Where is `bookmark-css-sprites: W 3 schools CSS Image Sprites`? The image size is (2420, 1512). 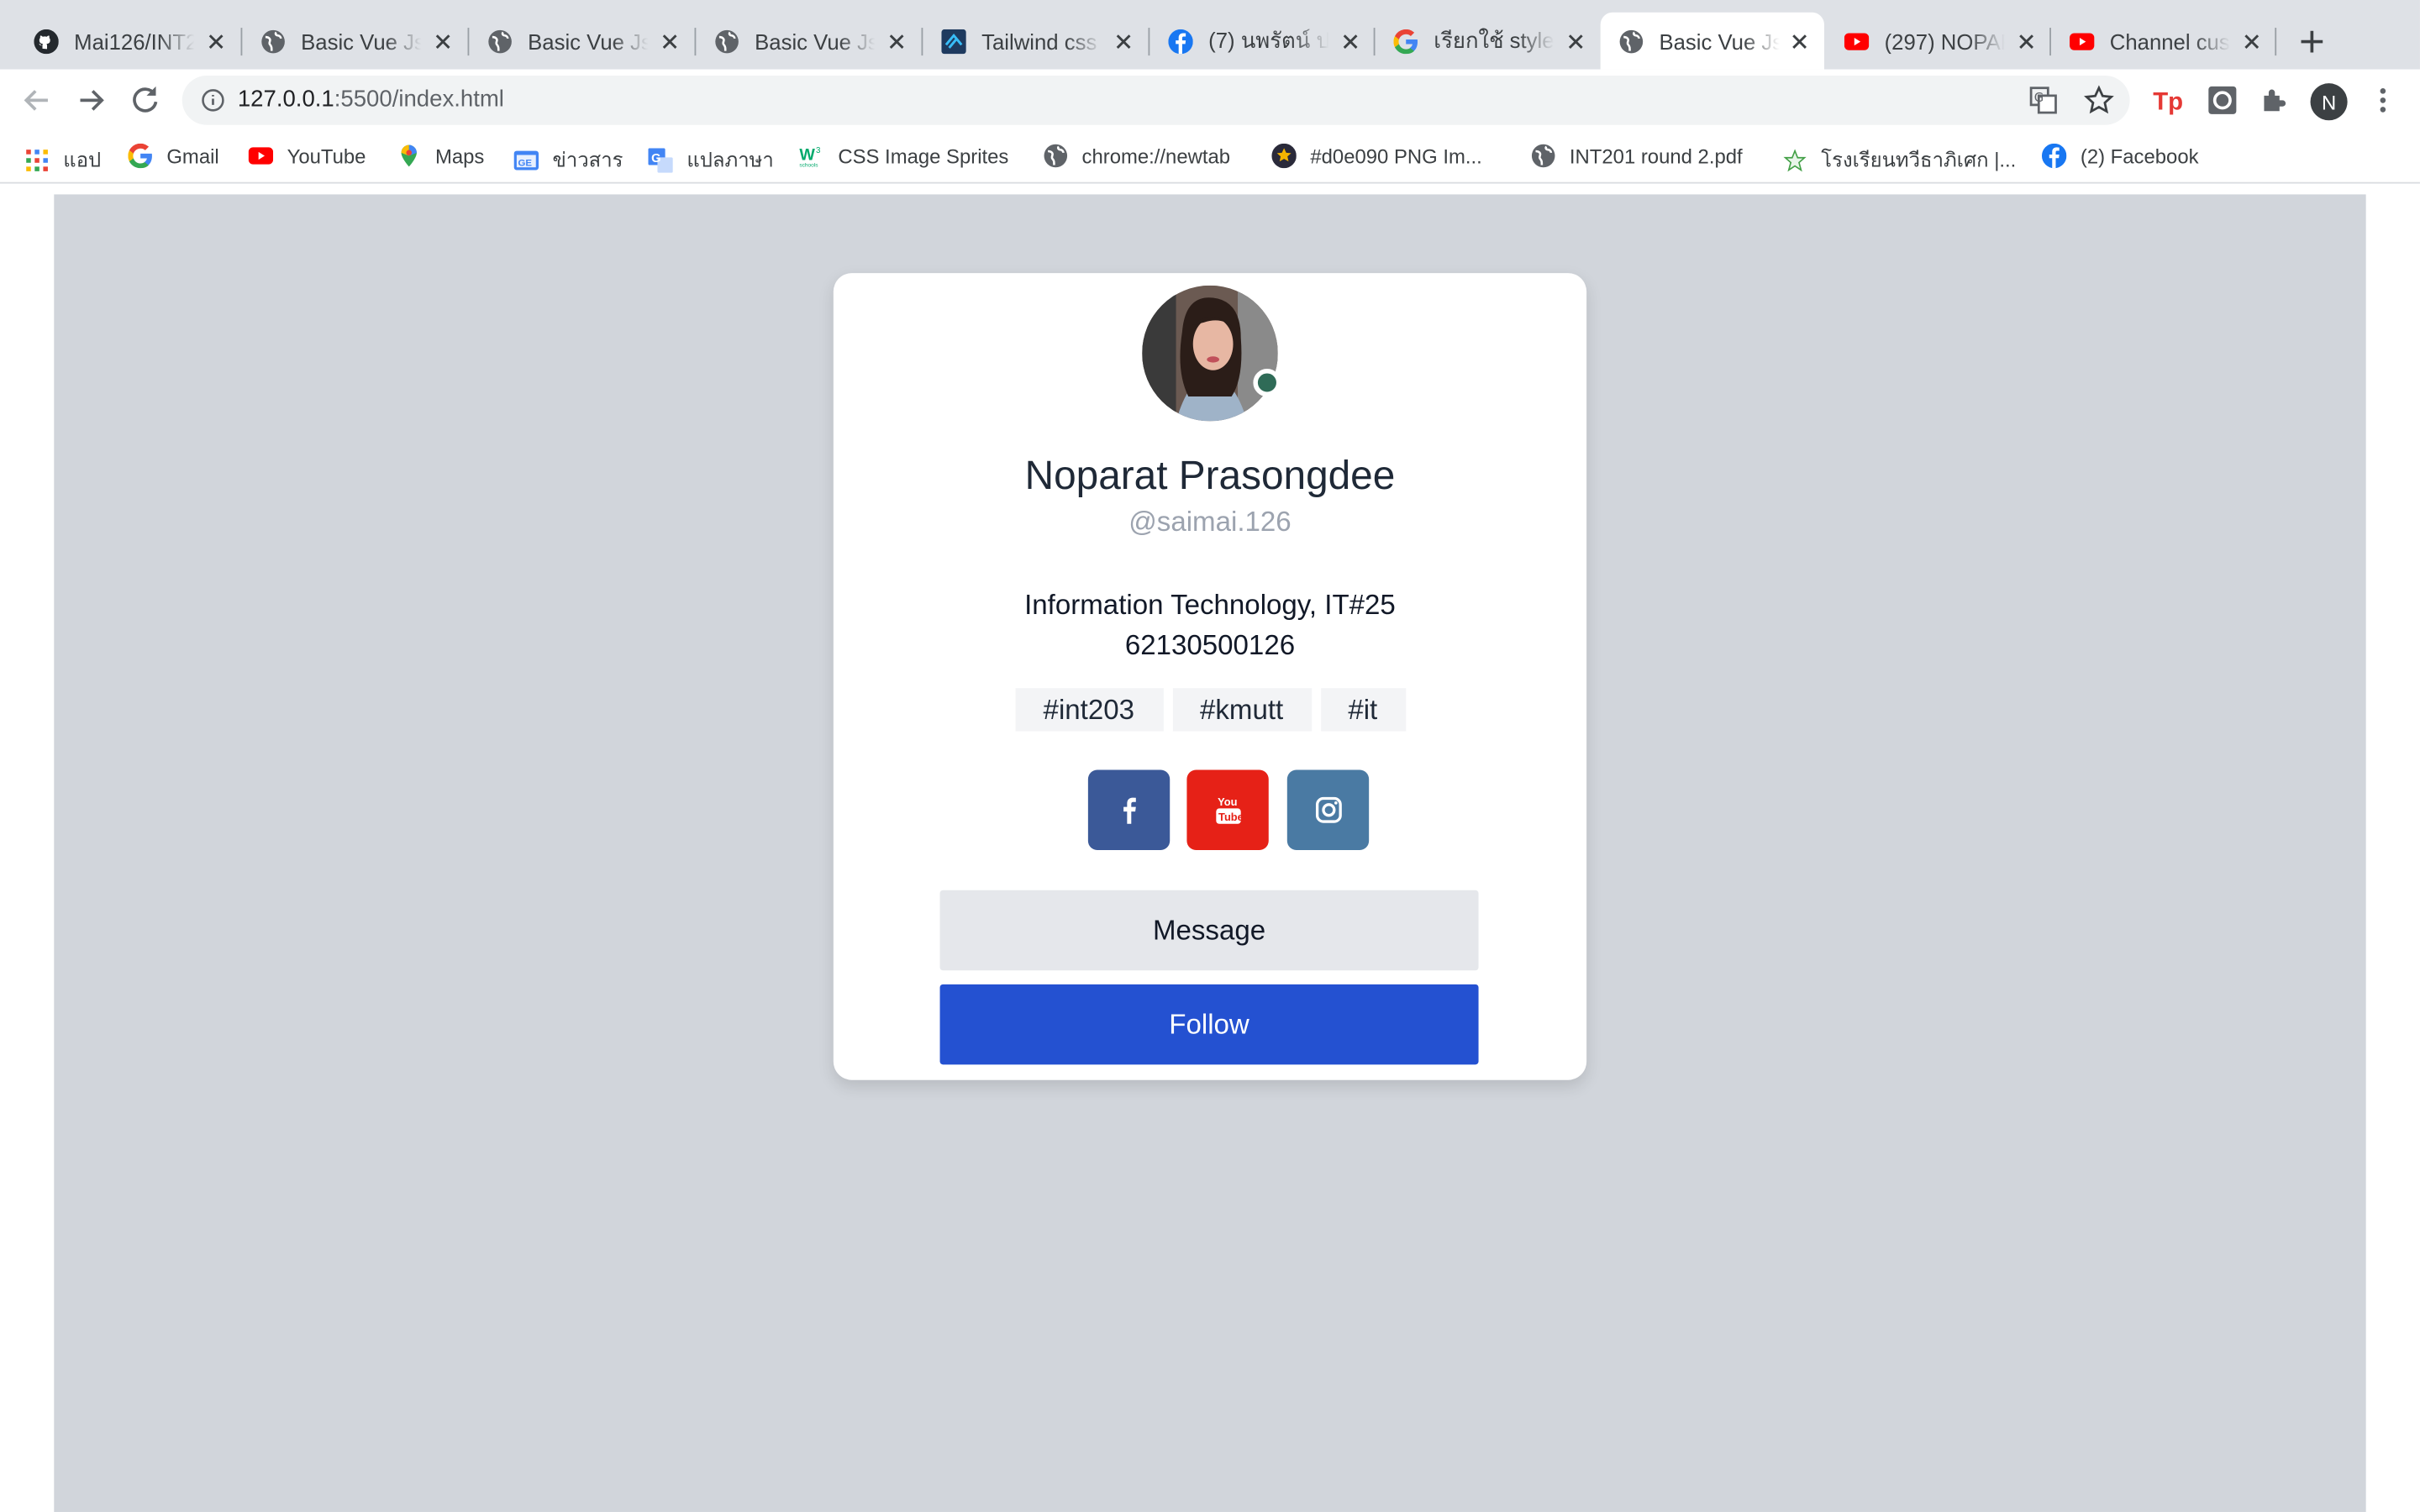 bookmark-css-sprites: W 3 schools CSS Image Sprites is located at coordinates (903, 156).